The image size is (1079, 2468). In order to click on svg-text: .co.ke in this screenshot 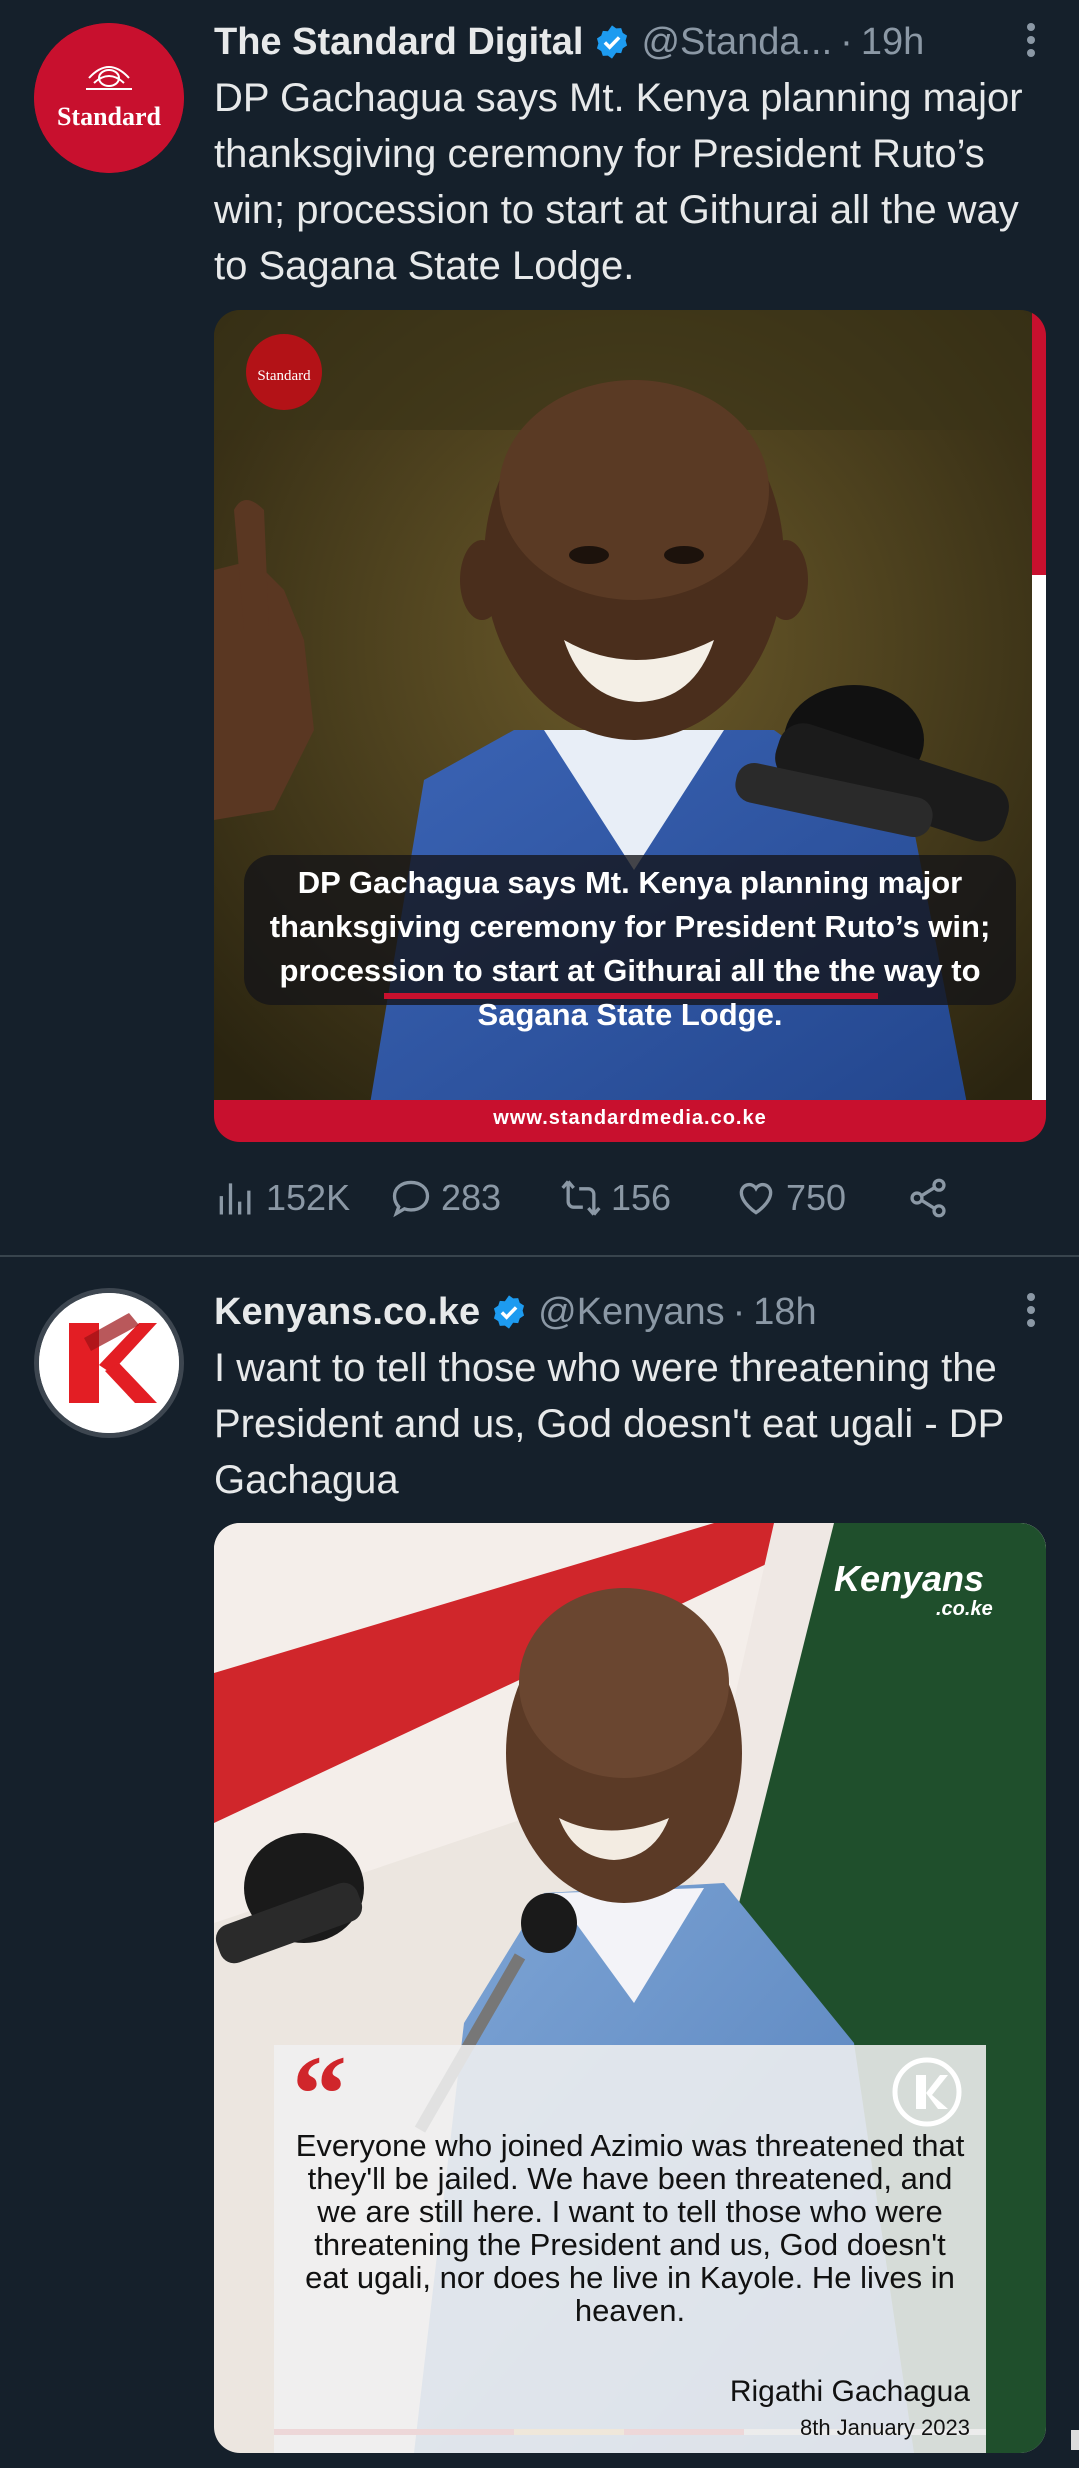, I will do `click(964, 1609)`.